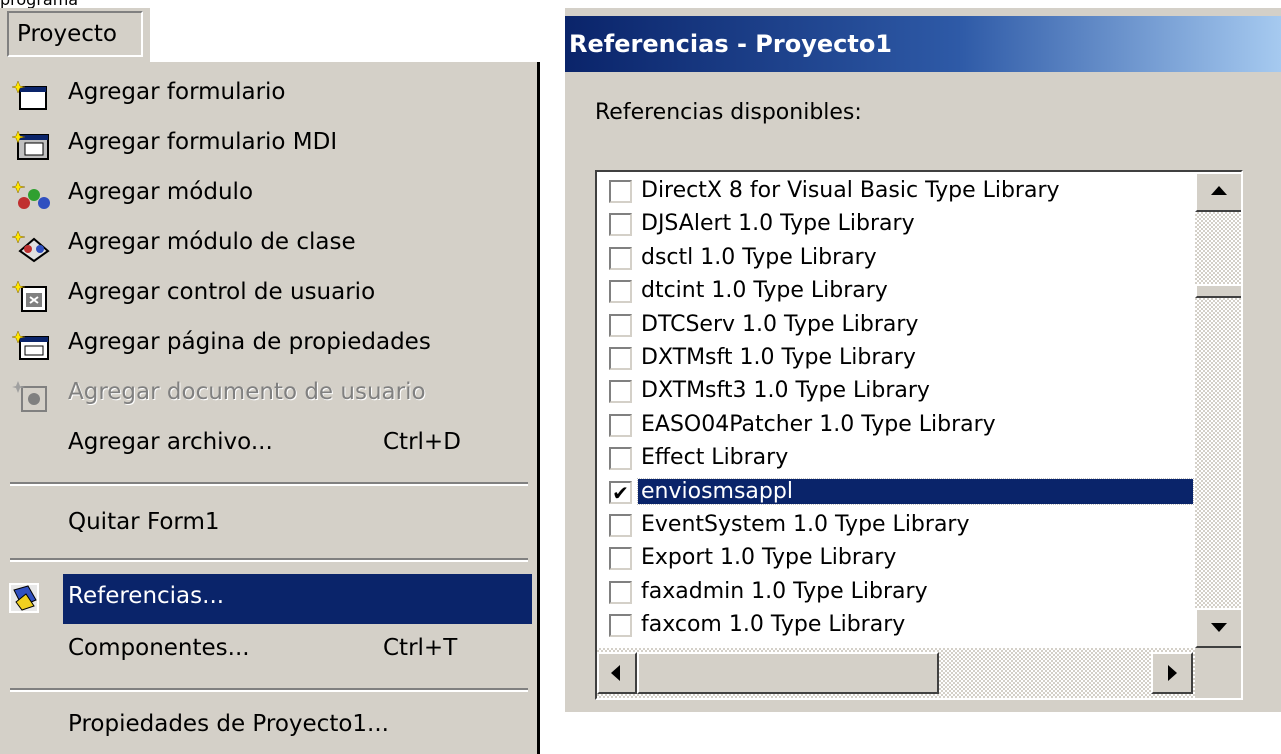 This screenshot has width=1281, height=754. I want to click on add-user-document-icon, so click(29, 396).